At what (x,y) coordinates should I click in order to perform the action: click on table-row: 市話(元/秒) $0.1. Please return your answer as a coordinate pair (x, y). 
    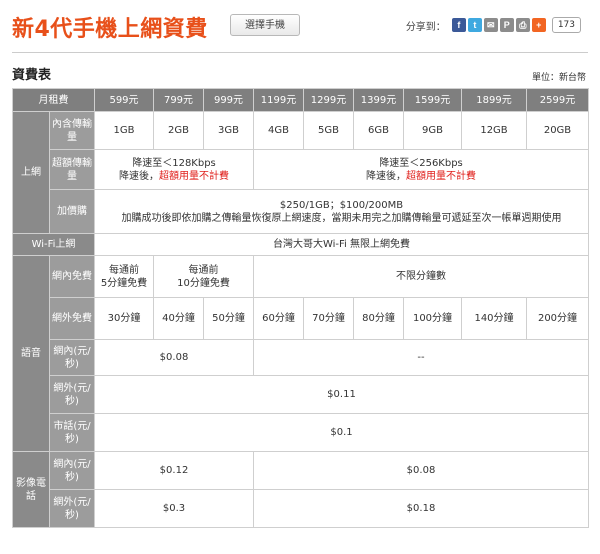
    Looking at the image, I should click on (301, 432).